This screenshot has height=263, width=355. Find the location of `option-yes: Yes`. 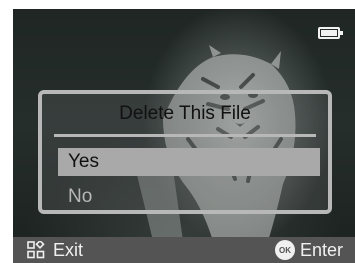

option-yes: Yes is located at coordinates (189, 162).